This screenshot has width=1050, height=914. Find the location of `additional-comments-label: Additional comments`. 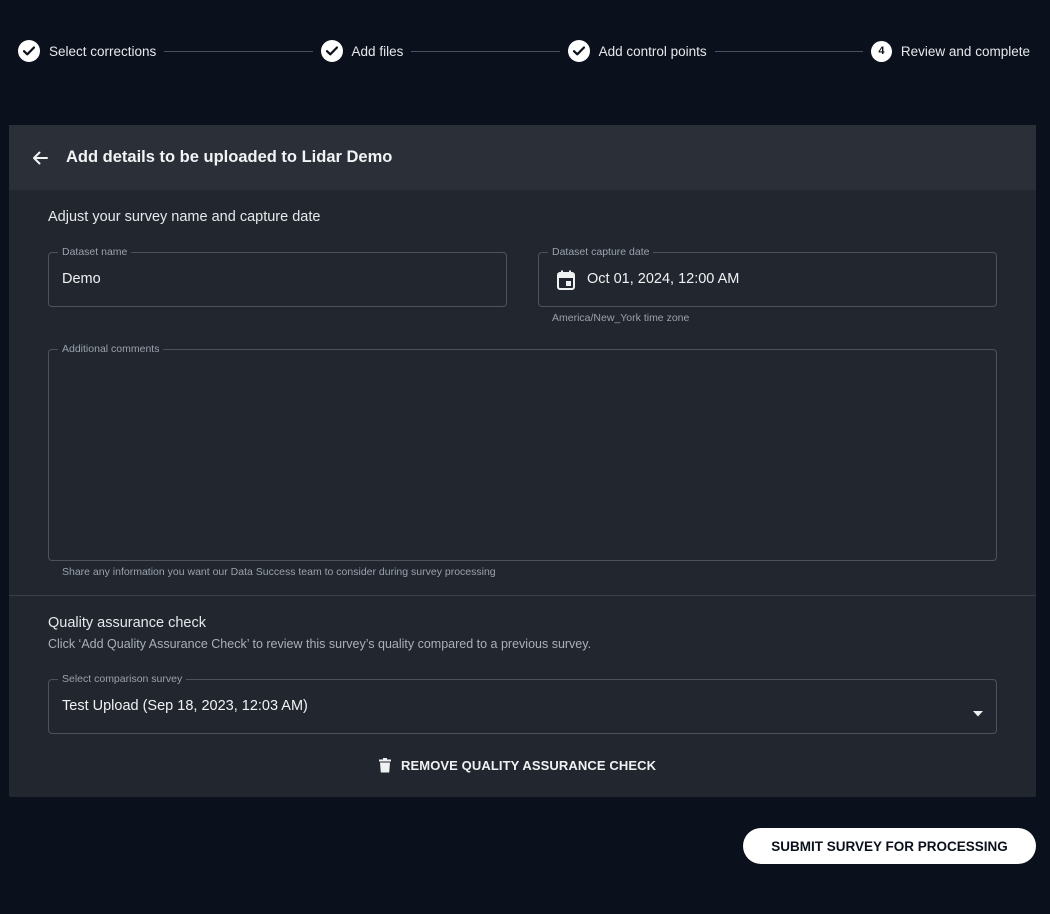

additional-comments-label: Additional comments is located at coordinates (111, 349).